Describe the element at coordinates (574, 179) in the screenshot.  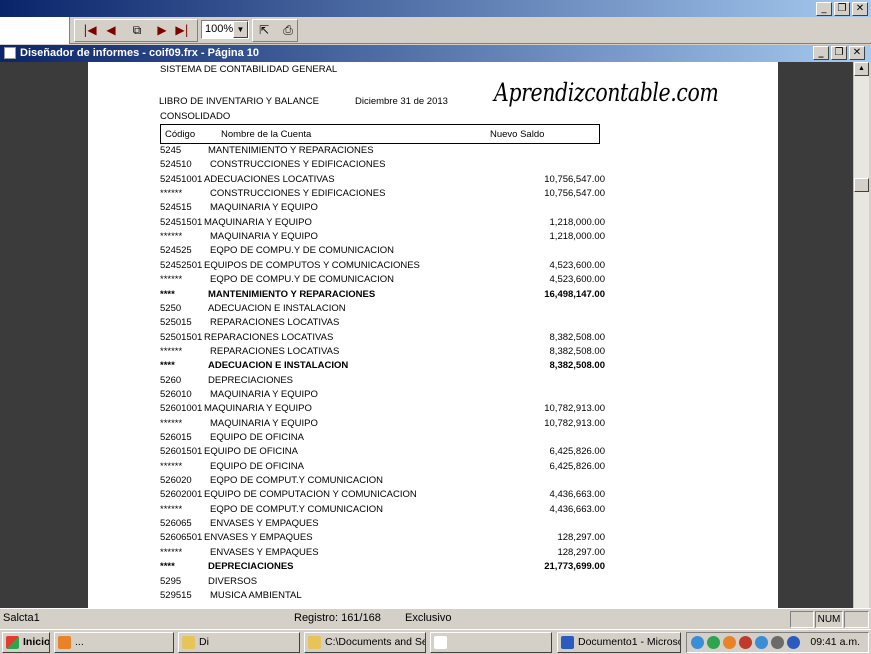
I see `account-balance: 10,756,547.00` at that location.